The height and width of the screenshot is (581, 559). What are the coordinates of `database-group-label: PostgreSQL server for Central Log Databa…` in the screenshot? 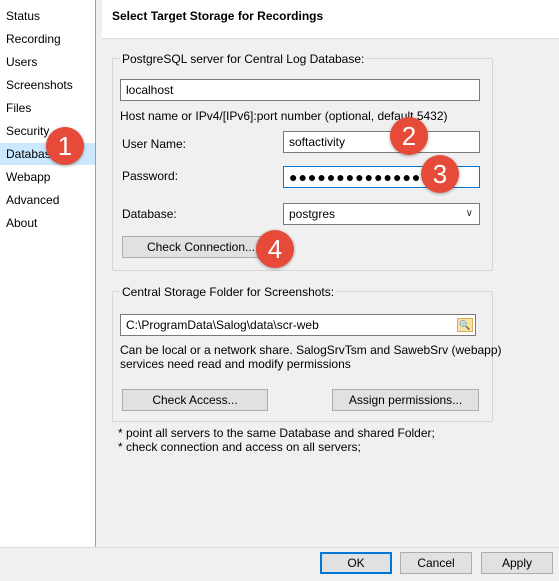 It's located at (243, 59).